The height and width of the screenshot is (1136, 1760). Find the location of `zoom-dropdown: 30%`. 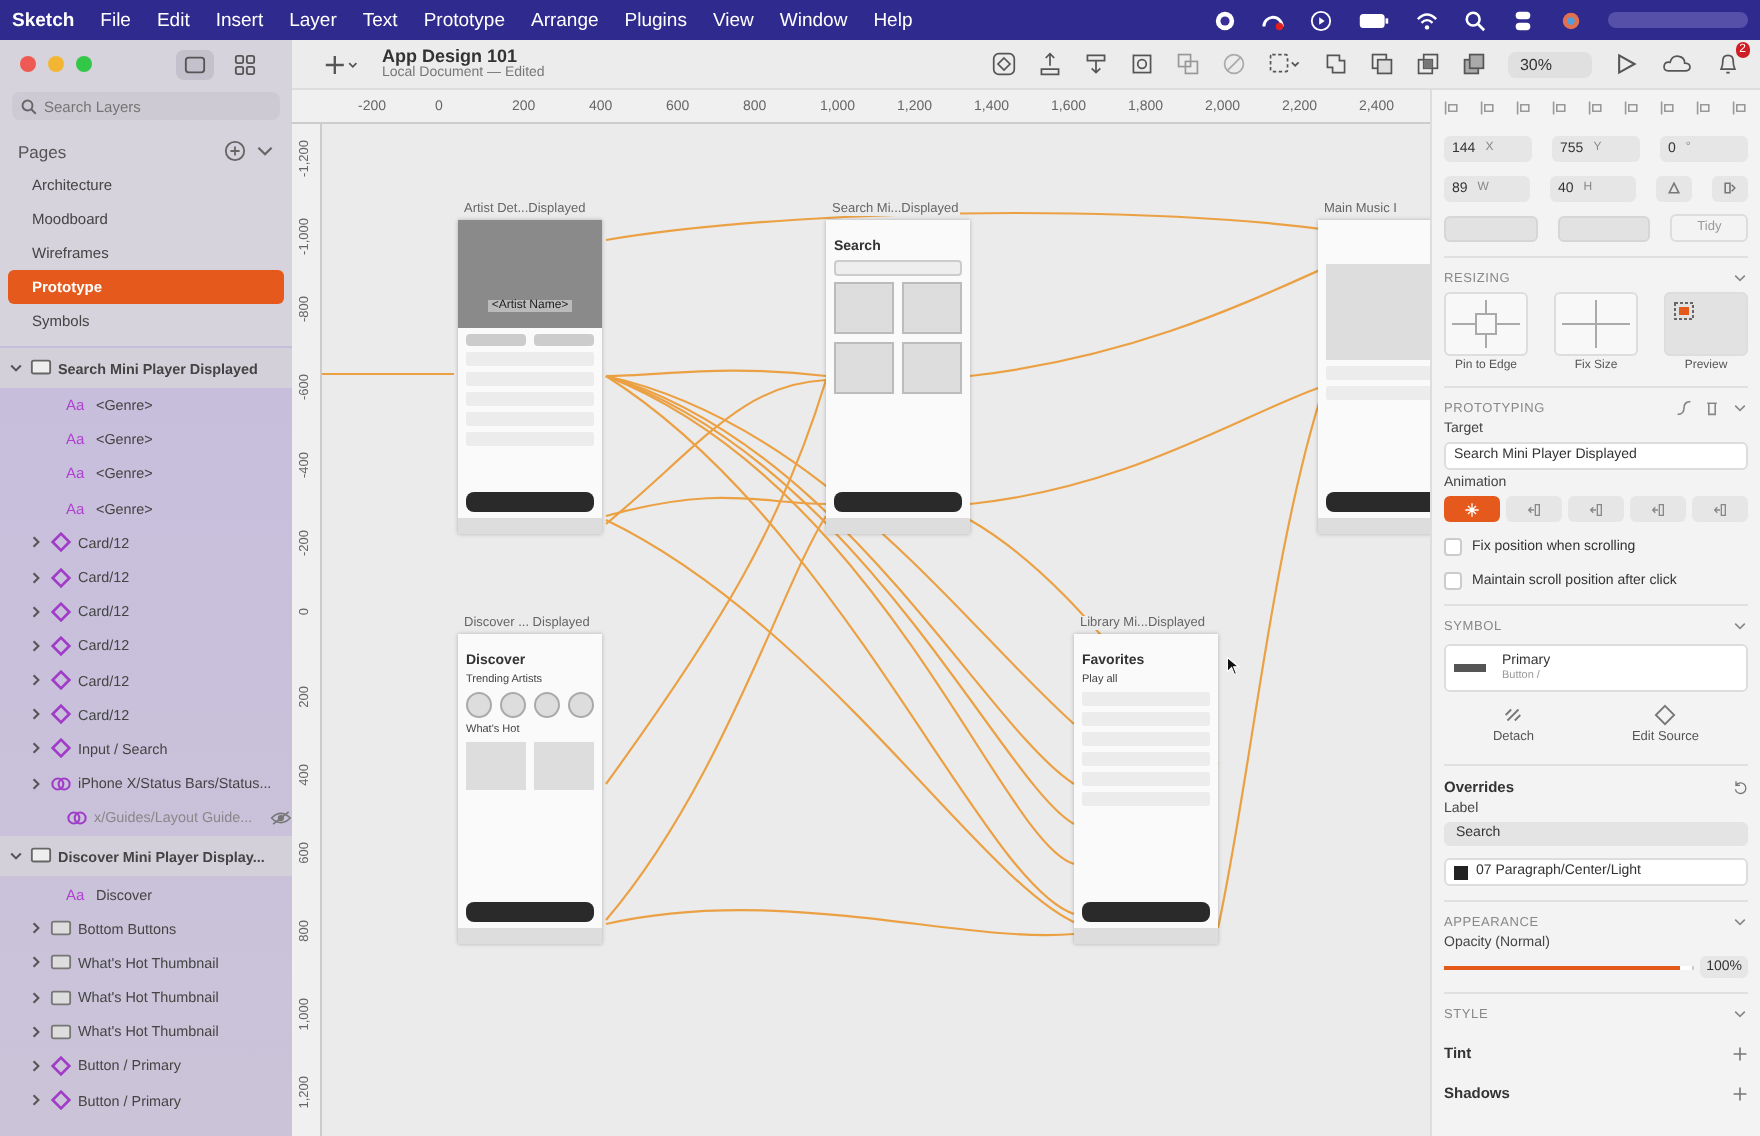

zoom-dropdown: 30% is located at coordinates (1549, 64).